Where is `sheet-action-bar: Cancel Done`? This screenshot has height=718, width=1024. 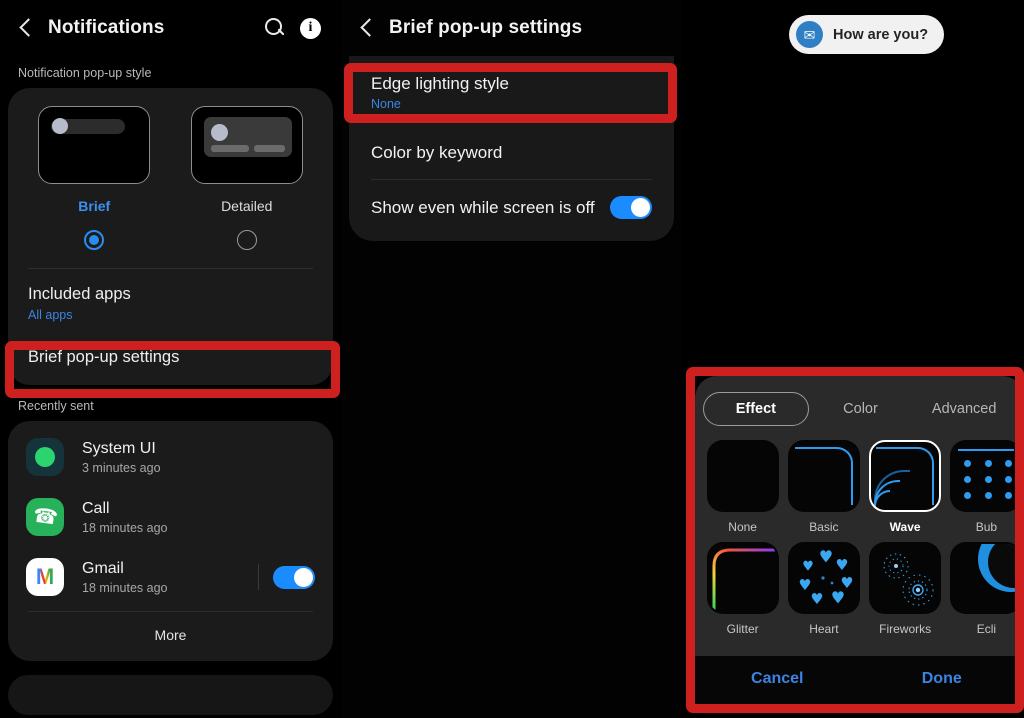
sheet-action-bar: Cancel Done is located at coordinates (859, 680).